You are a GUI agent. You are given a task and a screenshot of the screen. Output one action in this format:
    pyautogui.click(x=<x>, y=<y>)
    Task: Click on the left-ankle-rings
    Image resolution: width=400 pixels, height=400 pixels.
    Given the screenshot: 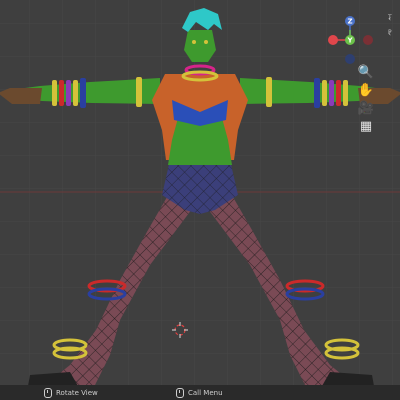 What is the action you would take?
    pyautogui.click(x=70, y=349)
    